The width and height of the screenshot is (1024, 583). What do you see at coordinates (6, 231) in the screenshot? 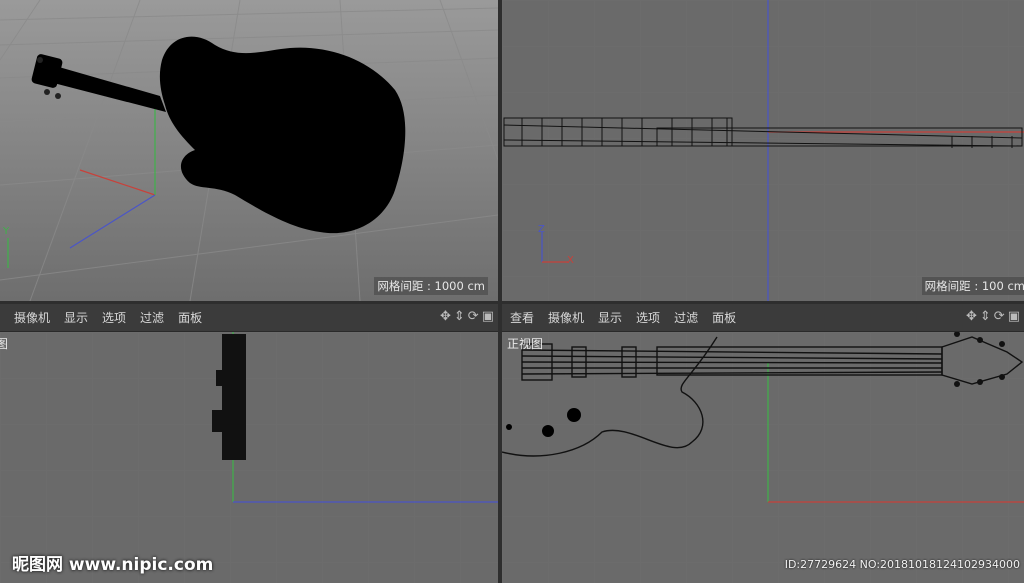
I see `axis-y-label: Y` at bounding box center [6, 231].